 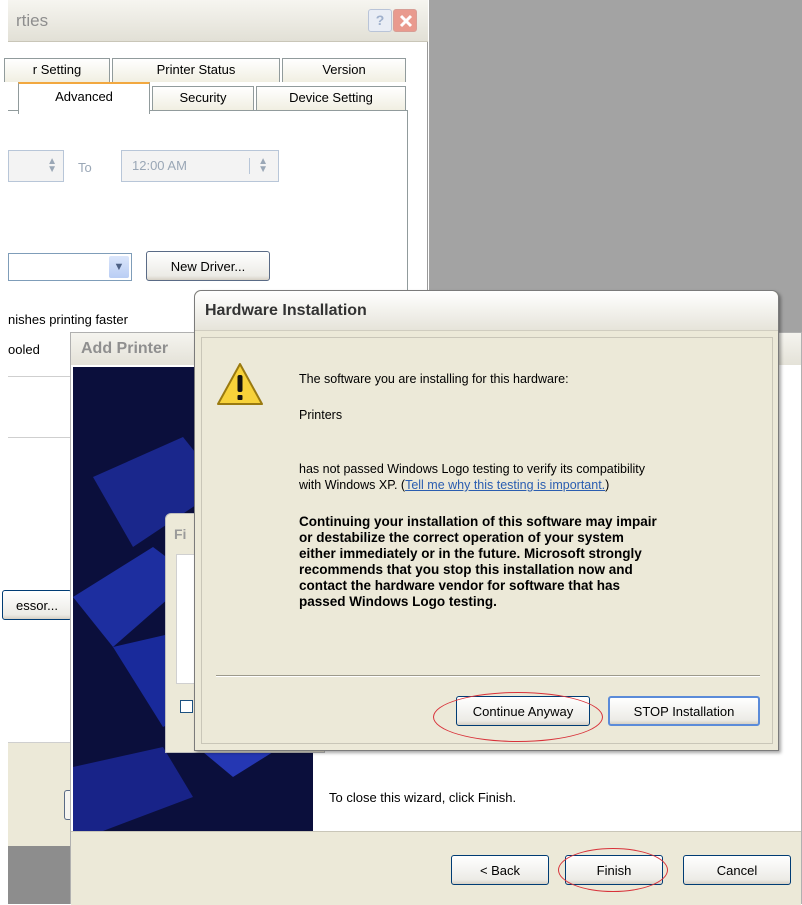 What do you see at coordinates (85, 167) in the screenshot?
I see `to-label: To` at bounding box center [85, 167].